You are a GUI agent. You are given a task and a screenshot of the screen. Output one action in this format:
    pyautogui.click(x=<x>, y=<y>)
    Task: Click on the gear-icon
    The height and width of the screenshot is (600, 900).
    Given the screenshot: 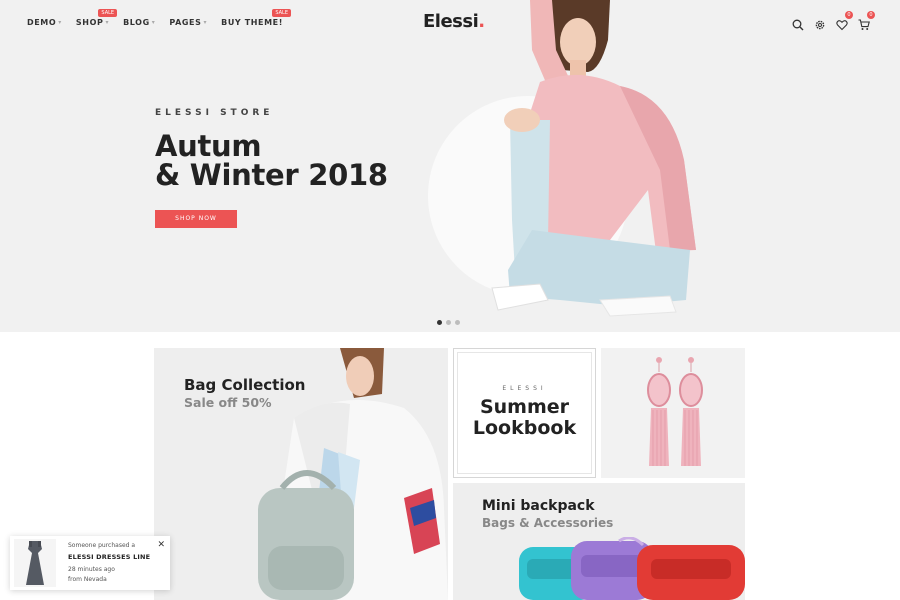 What is the action you would take?
    pyautogui.click(x=820, y=23)
    